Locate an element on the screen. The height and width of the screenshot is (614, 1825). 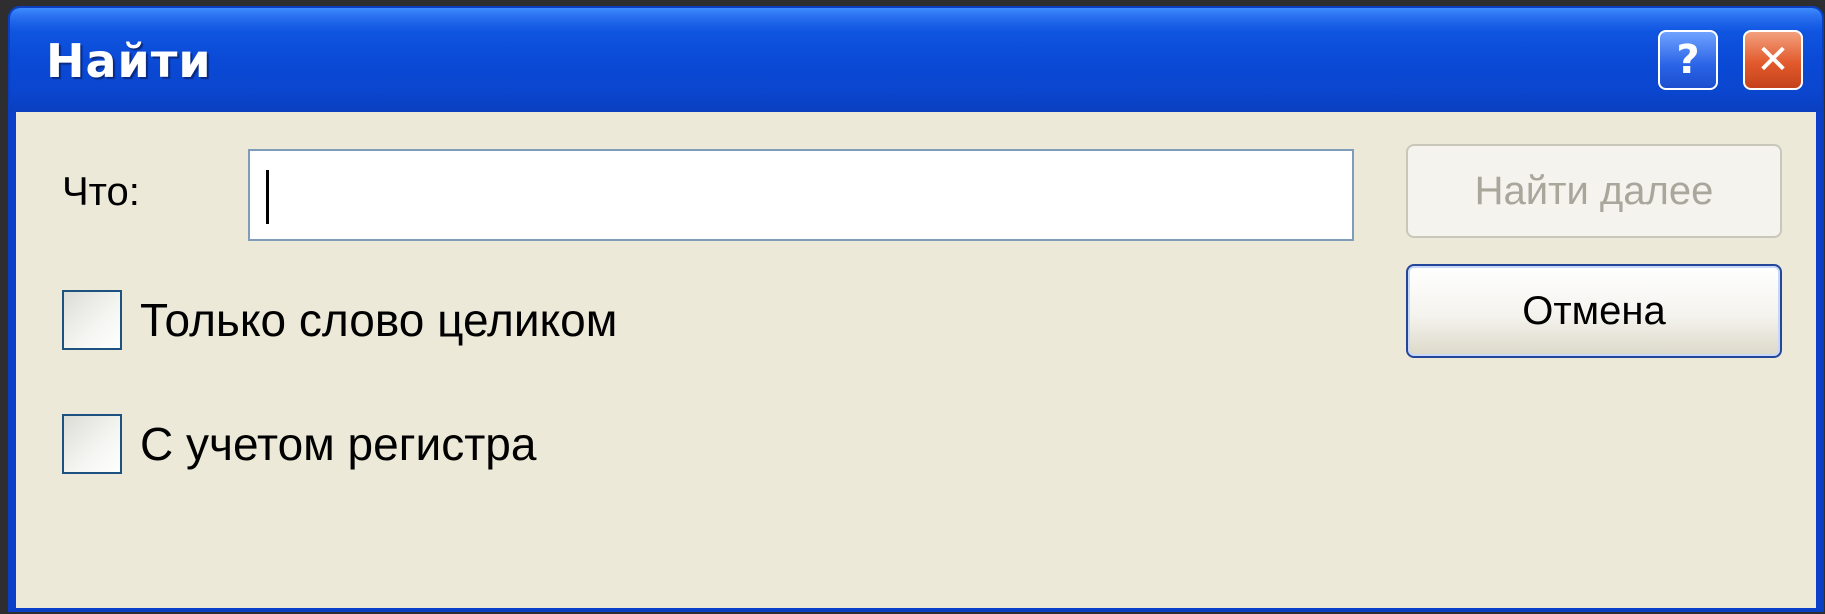
what-label: Что: is located at coordinates (101, 192).